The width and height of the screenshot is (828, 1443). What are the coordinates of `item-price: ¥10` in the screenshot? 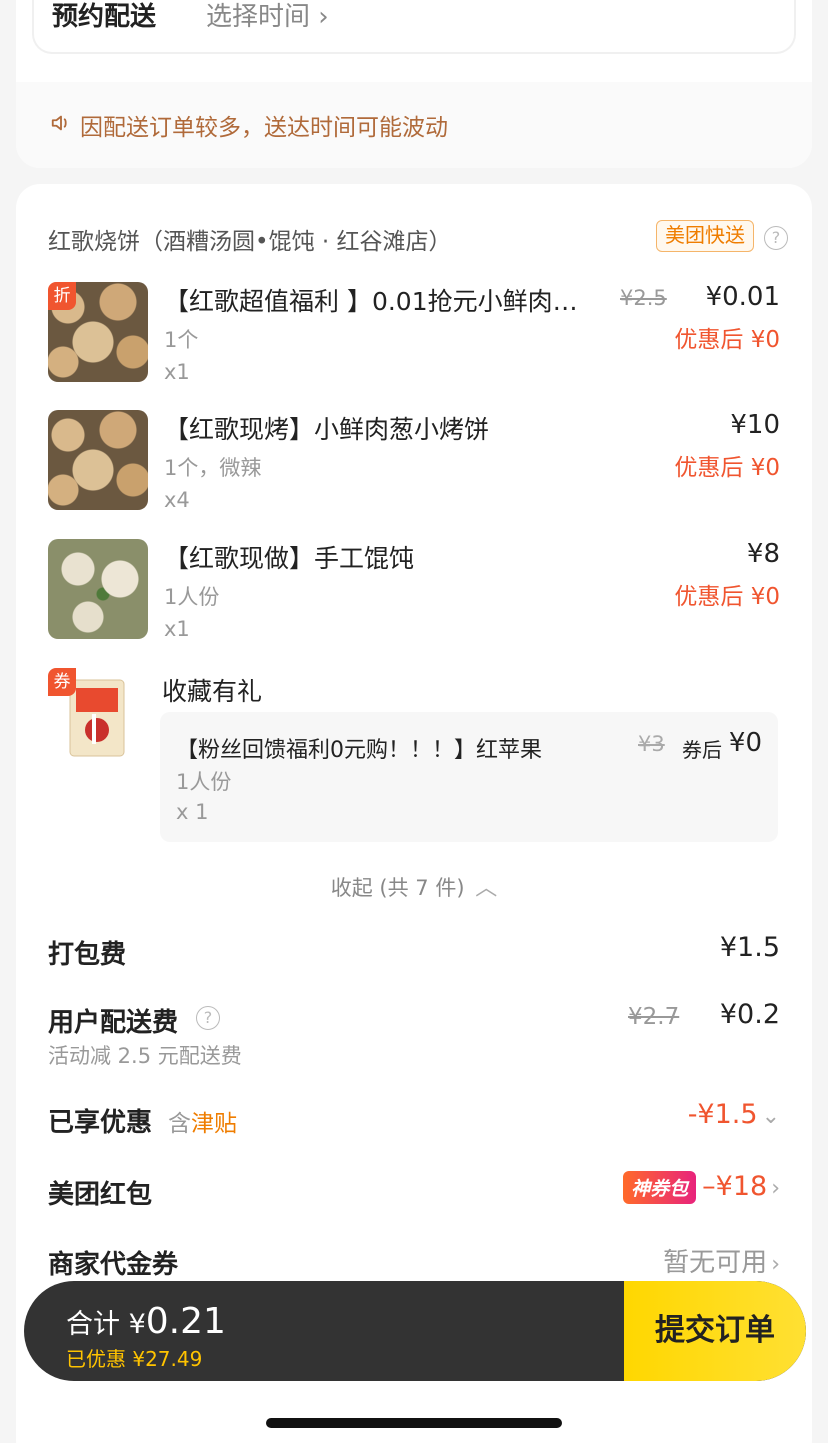 It's located at (755, 425).